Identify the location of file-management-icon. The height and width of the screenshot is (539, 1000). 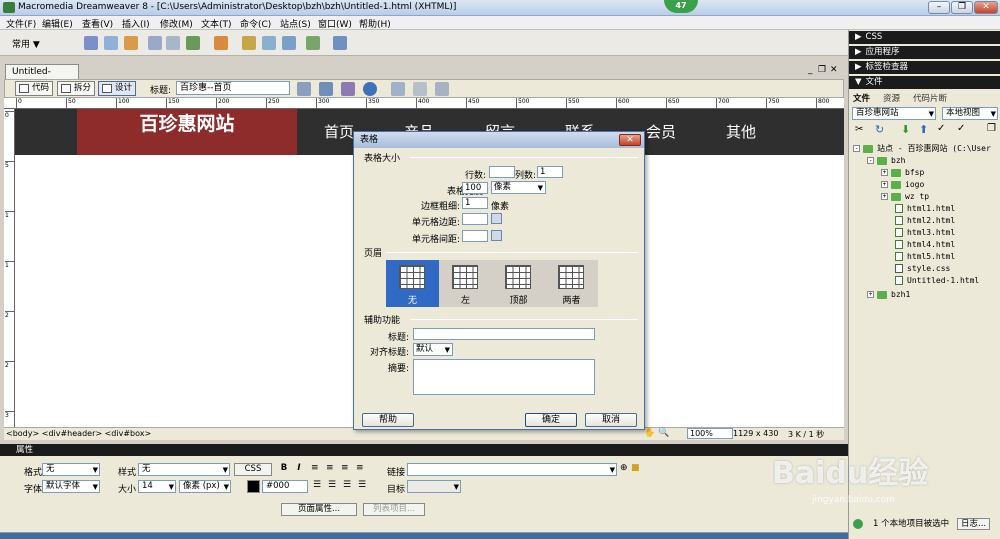
(326, 89).